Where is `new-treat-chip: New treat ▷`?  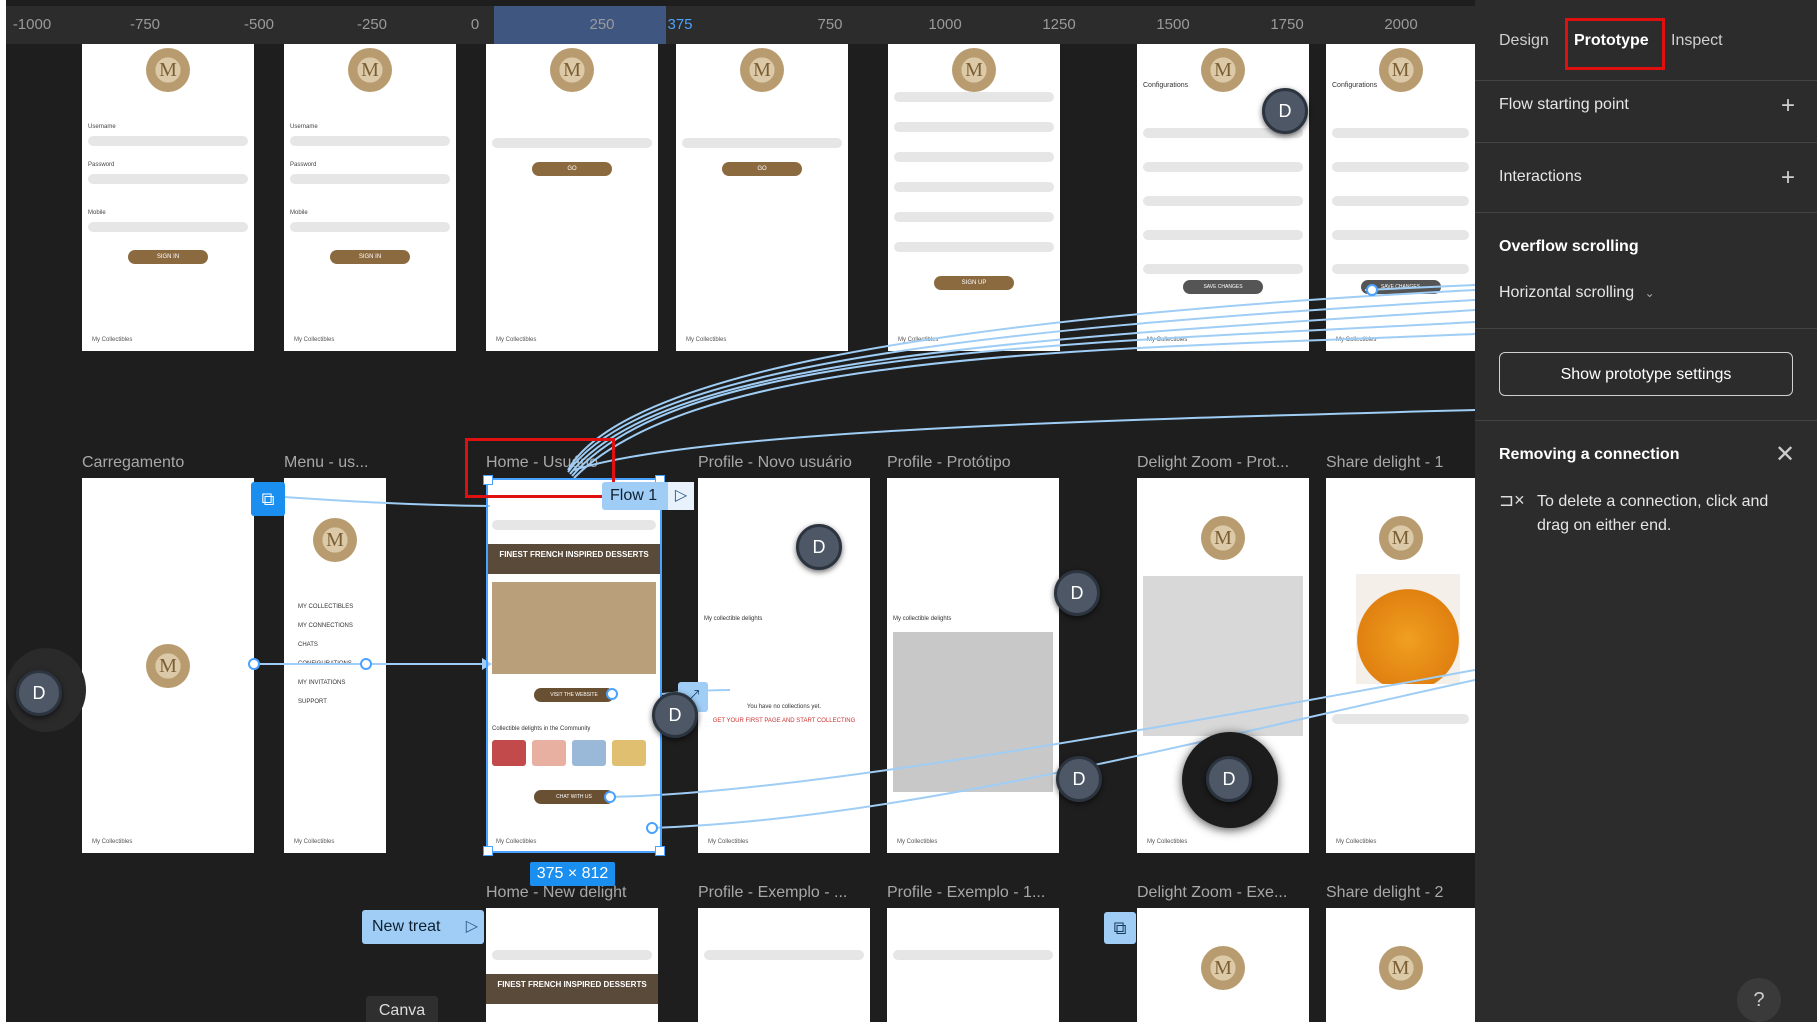 new-treat-chip: New treat ▷ is located at coordinates (423, 927).